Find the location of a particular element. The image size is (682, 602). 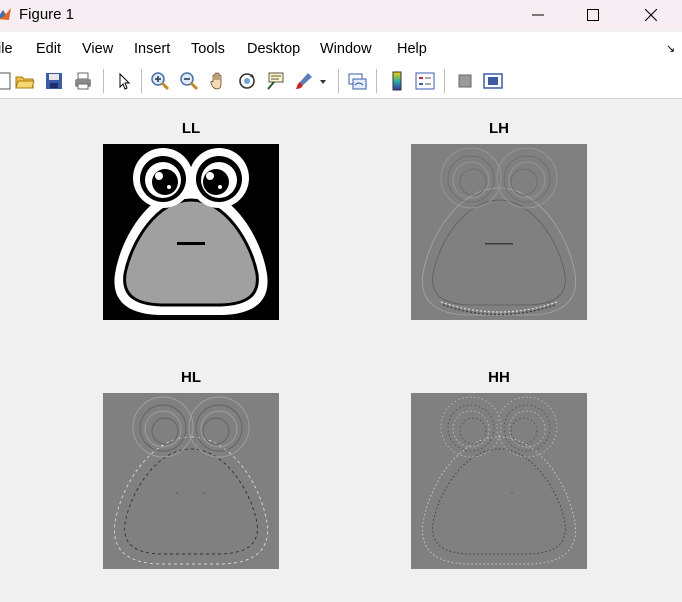

brush-dropdown-icon is located at coordinates (328, 81).